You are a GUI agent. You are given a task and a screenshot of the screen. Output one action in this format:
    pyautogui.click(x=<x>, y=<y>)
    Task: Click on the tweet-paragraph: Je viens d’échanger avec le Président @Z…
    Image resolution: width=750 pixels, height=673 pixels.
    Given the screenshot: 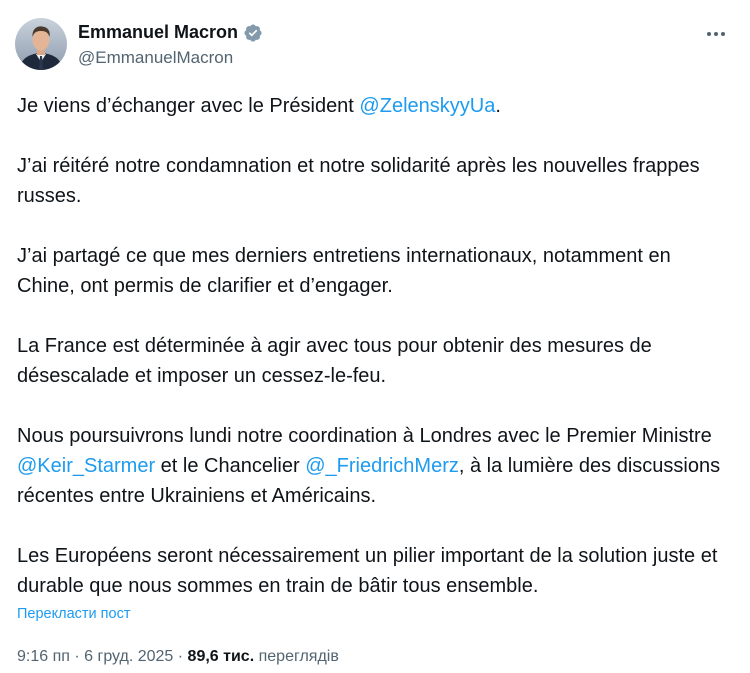 What is the action you would take?
    pyautogui.click(x=259, y=106)
    